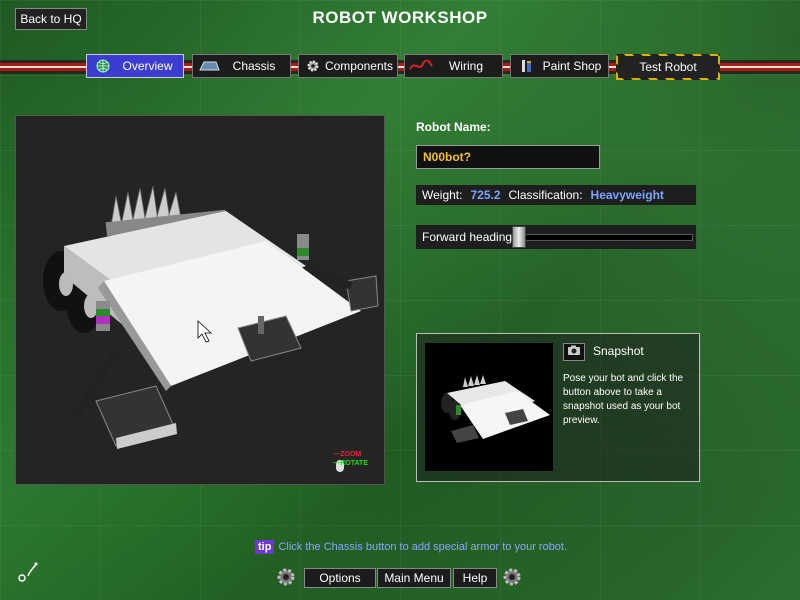 This screenshot has width=800, height=600. Describe the element at coordinates (508, 157) in the screenshot. I see `robot-name-input` at that location.